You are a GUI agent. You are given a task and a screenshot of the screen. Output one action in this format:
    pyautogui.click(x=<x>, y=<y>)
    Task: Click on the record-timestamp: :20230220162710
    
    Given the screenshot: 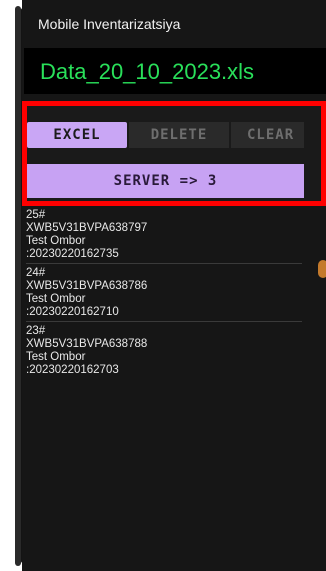 What is the action you would take?
    pyautogui.click(x=72, y=312)
    